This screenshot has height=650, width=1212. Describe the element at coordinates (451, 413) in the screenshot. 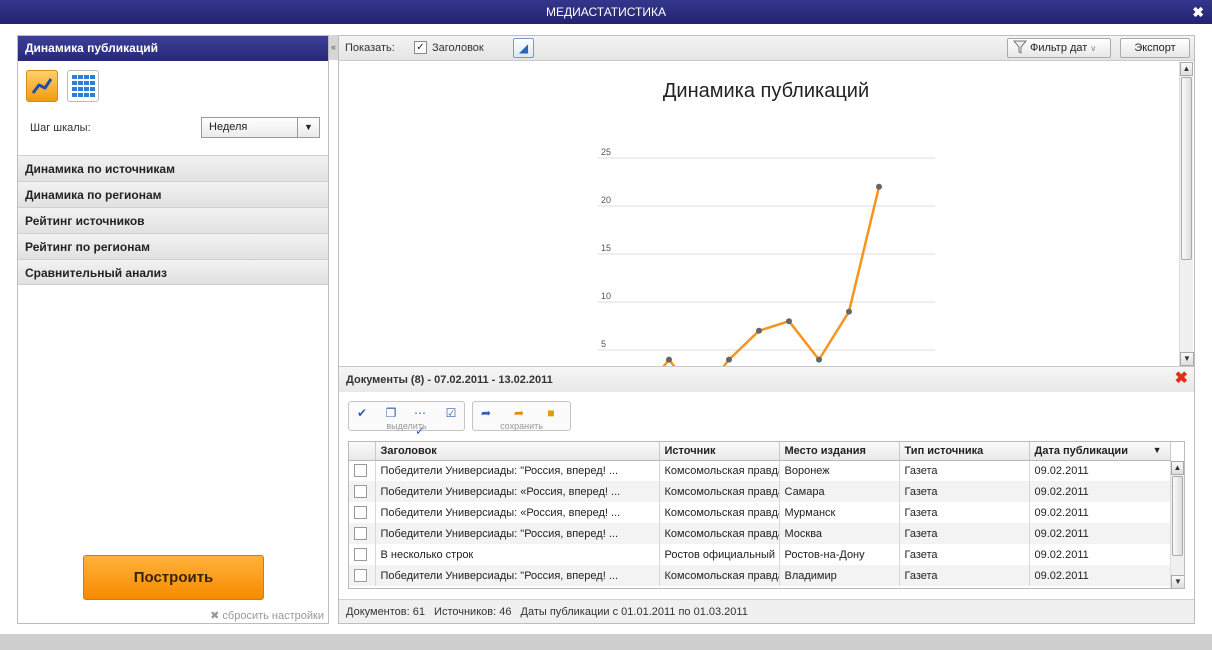

I see `check-box-icon: ☑` at that location.